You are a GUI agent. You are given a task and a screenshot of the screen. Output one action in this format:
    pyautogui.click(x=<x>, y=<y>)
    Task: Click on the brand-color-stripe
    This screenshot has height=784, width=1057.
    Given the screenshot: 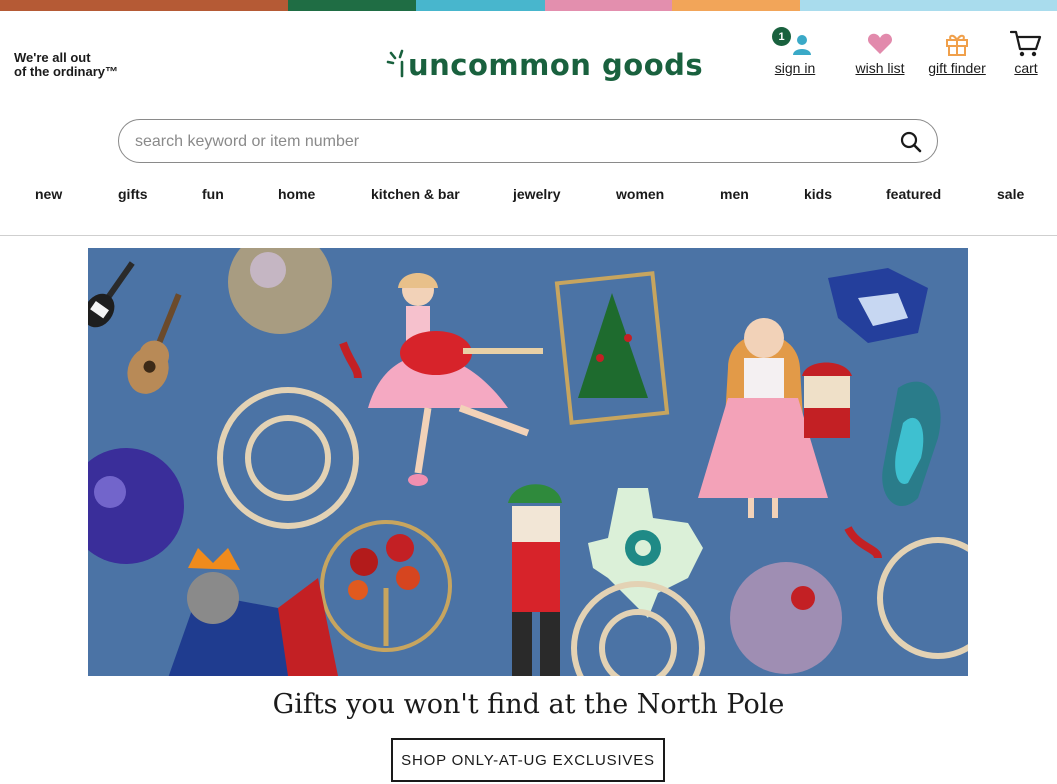 What is the action you would take?
    pyautogui.click(x=528, y=5)
    